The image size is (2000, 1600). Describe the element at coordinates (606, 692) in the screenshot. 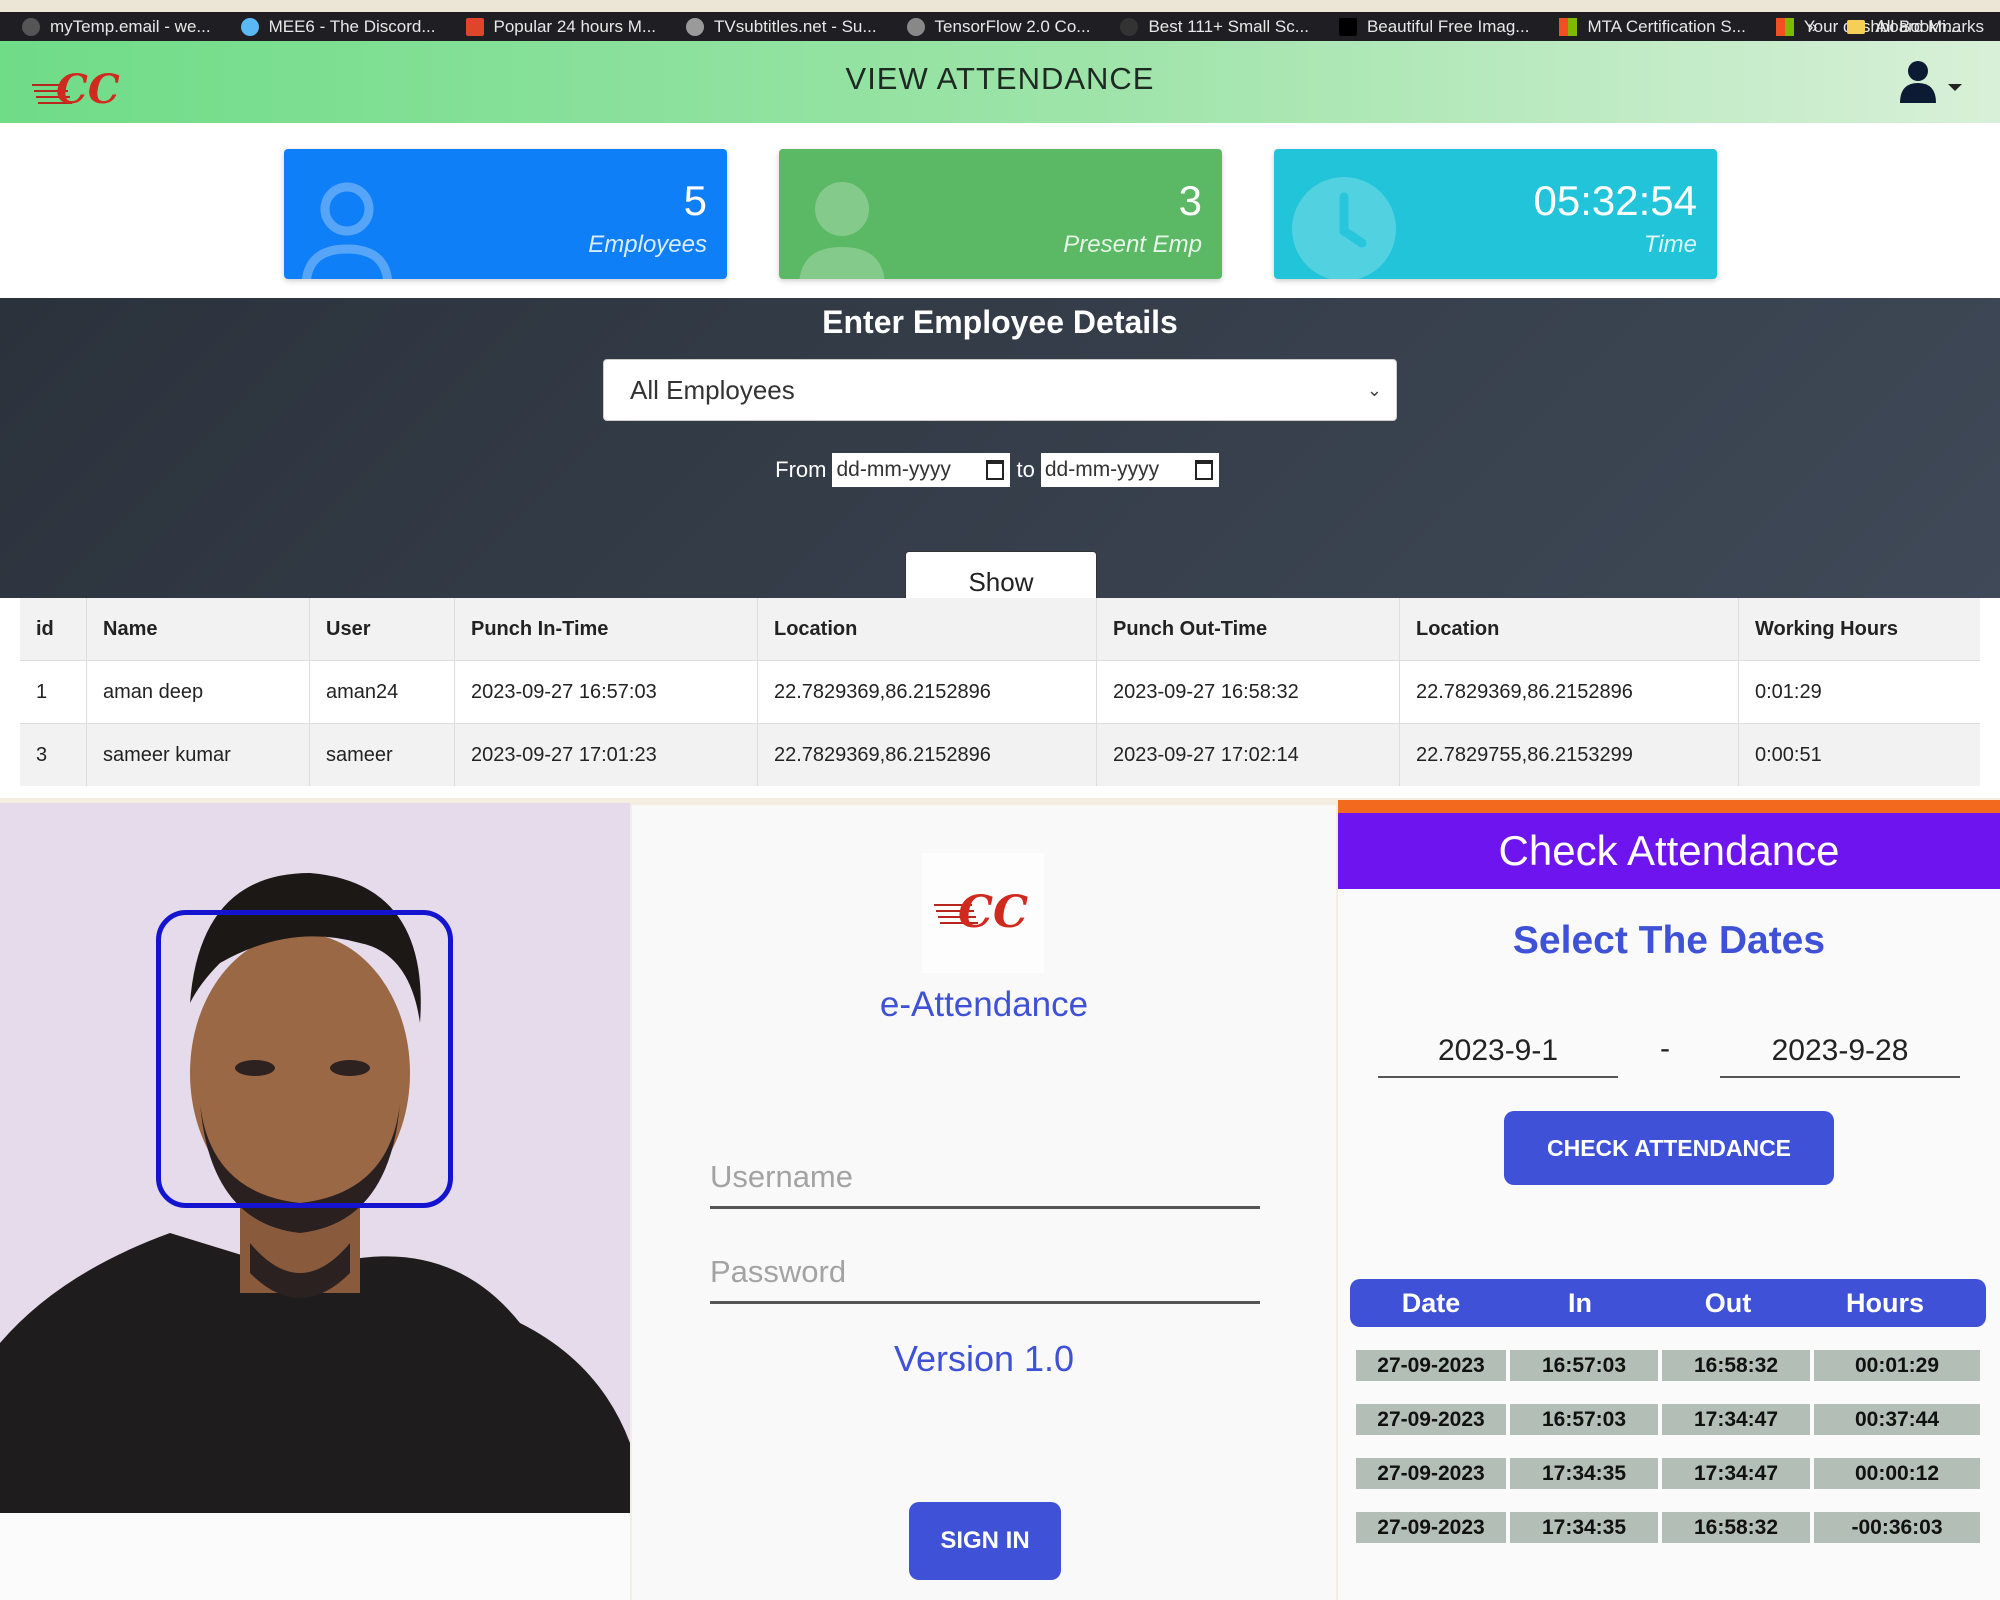

I see `table-cell: 2023-09-27 16:57:03` at that location.